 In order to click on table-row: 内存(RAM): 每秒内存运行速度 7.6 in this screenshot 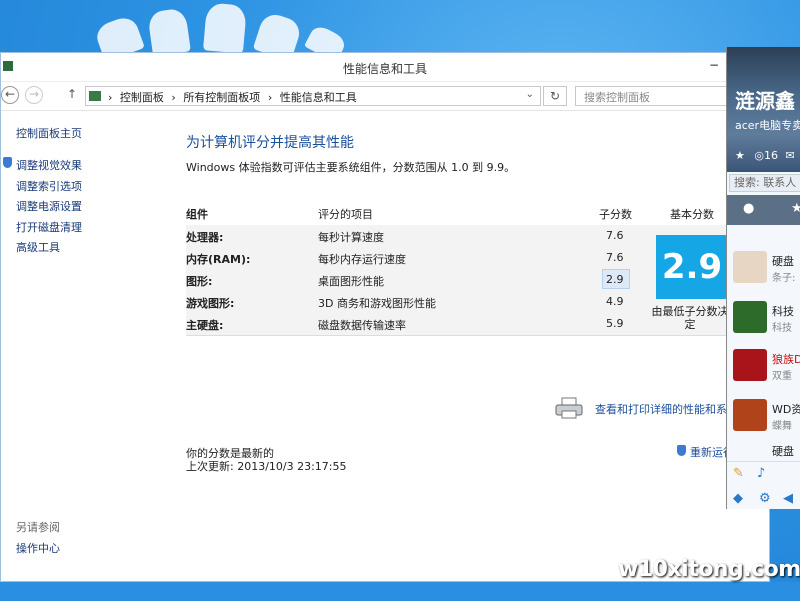, I will do `click(405, 258)`.